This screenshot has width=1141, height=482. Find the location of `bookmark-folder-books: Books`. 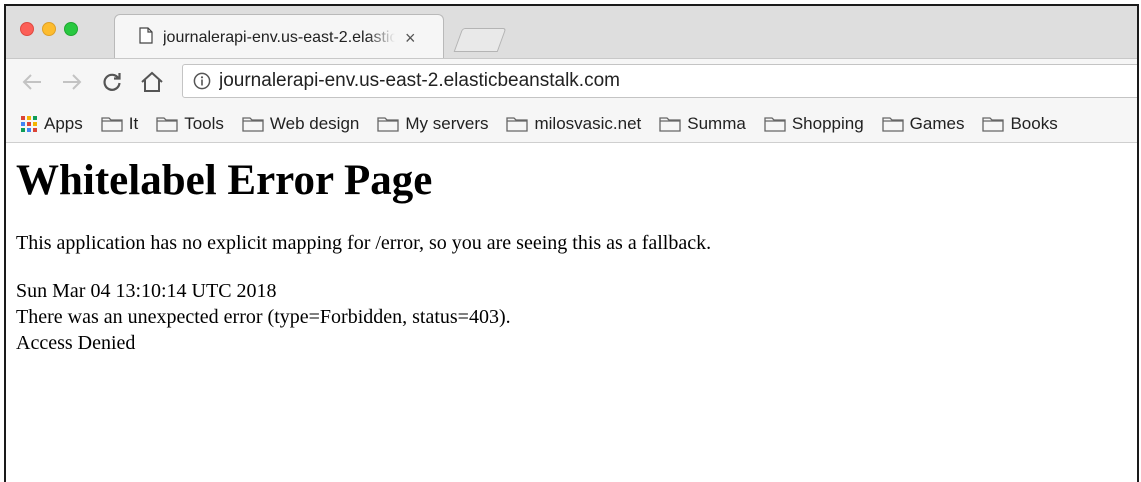

bookmark-folder-books: Books is located at coordinates (1020, 123).